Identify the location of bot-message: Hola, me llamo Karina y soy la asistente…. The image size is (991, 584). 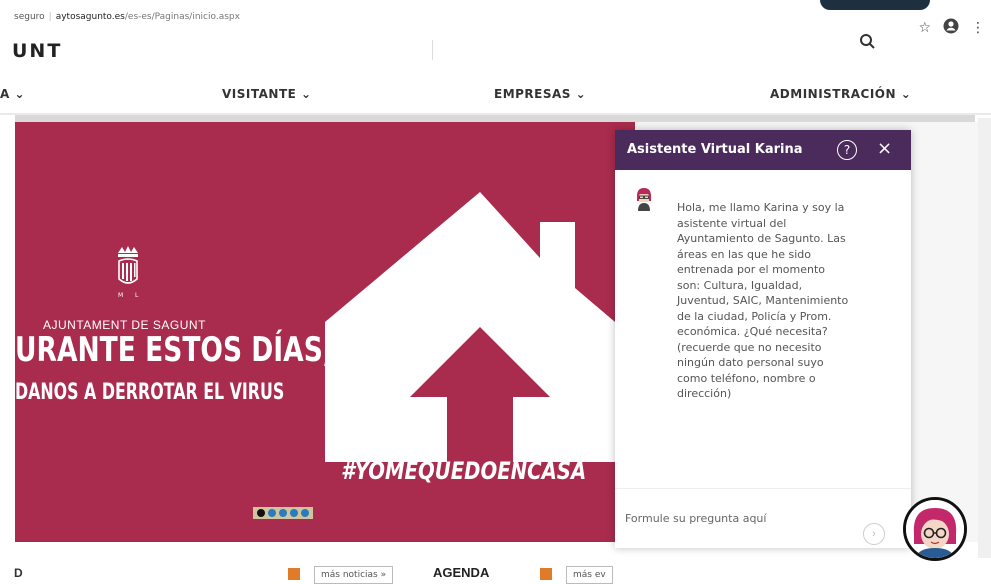
(763, 300).